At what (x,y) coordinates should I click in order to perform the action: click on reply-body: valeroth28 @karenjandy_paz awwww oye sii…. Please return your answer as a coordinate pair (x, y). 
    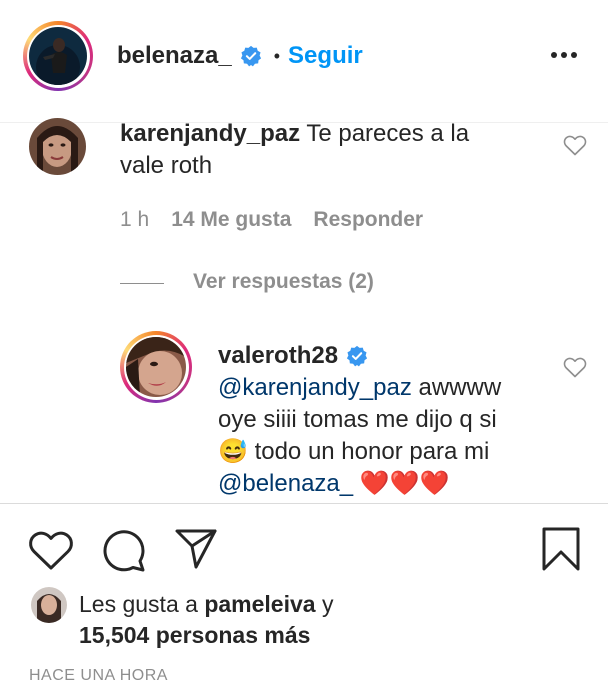
    Looking at the image, I should click on (388, 420).